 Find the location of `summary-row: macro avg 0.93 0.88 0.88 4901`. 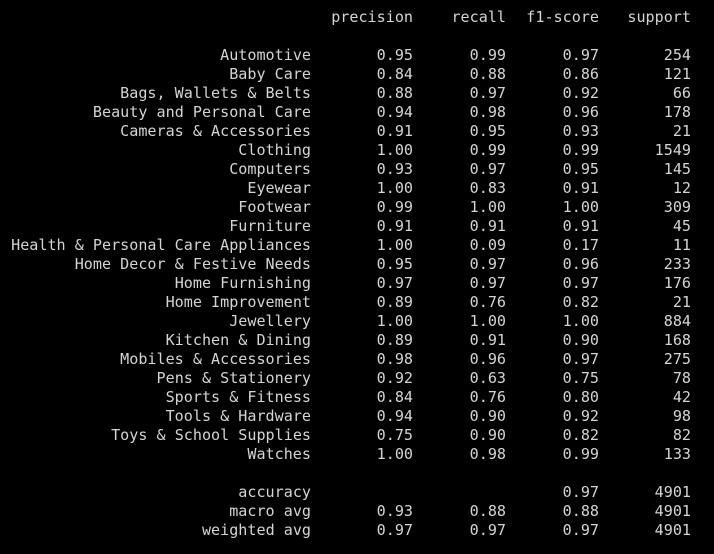

summary-row: macro avg 0.93 0.88 0.88 4901 is located at coordinates (357, 511).